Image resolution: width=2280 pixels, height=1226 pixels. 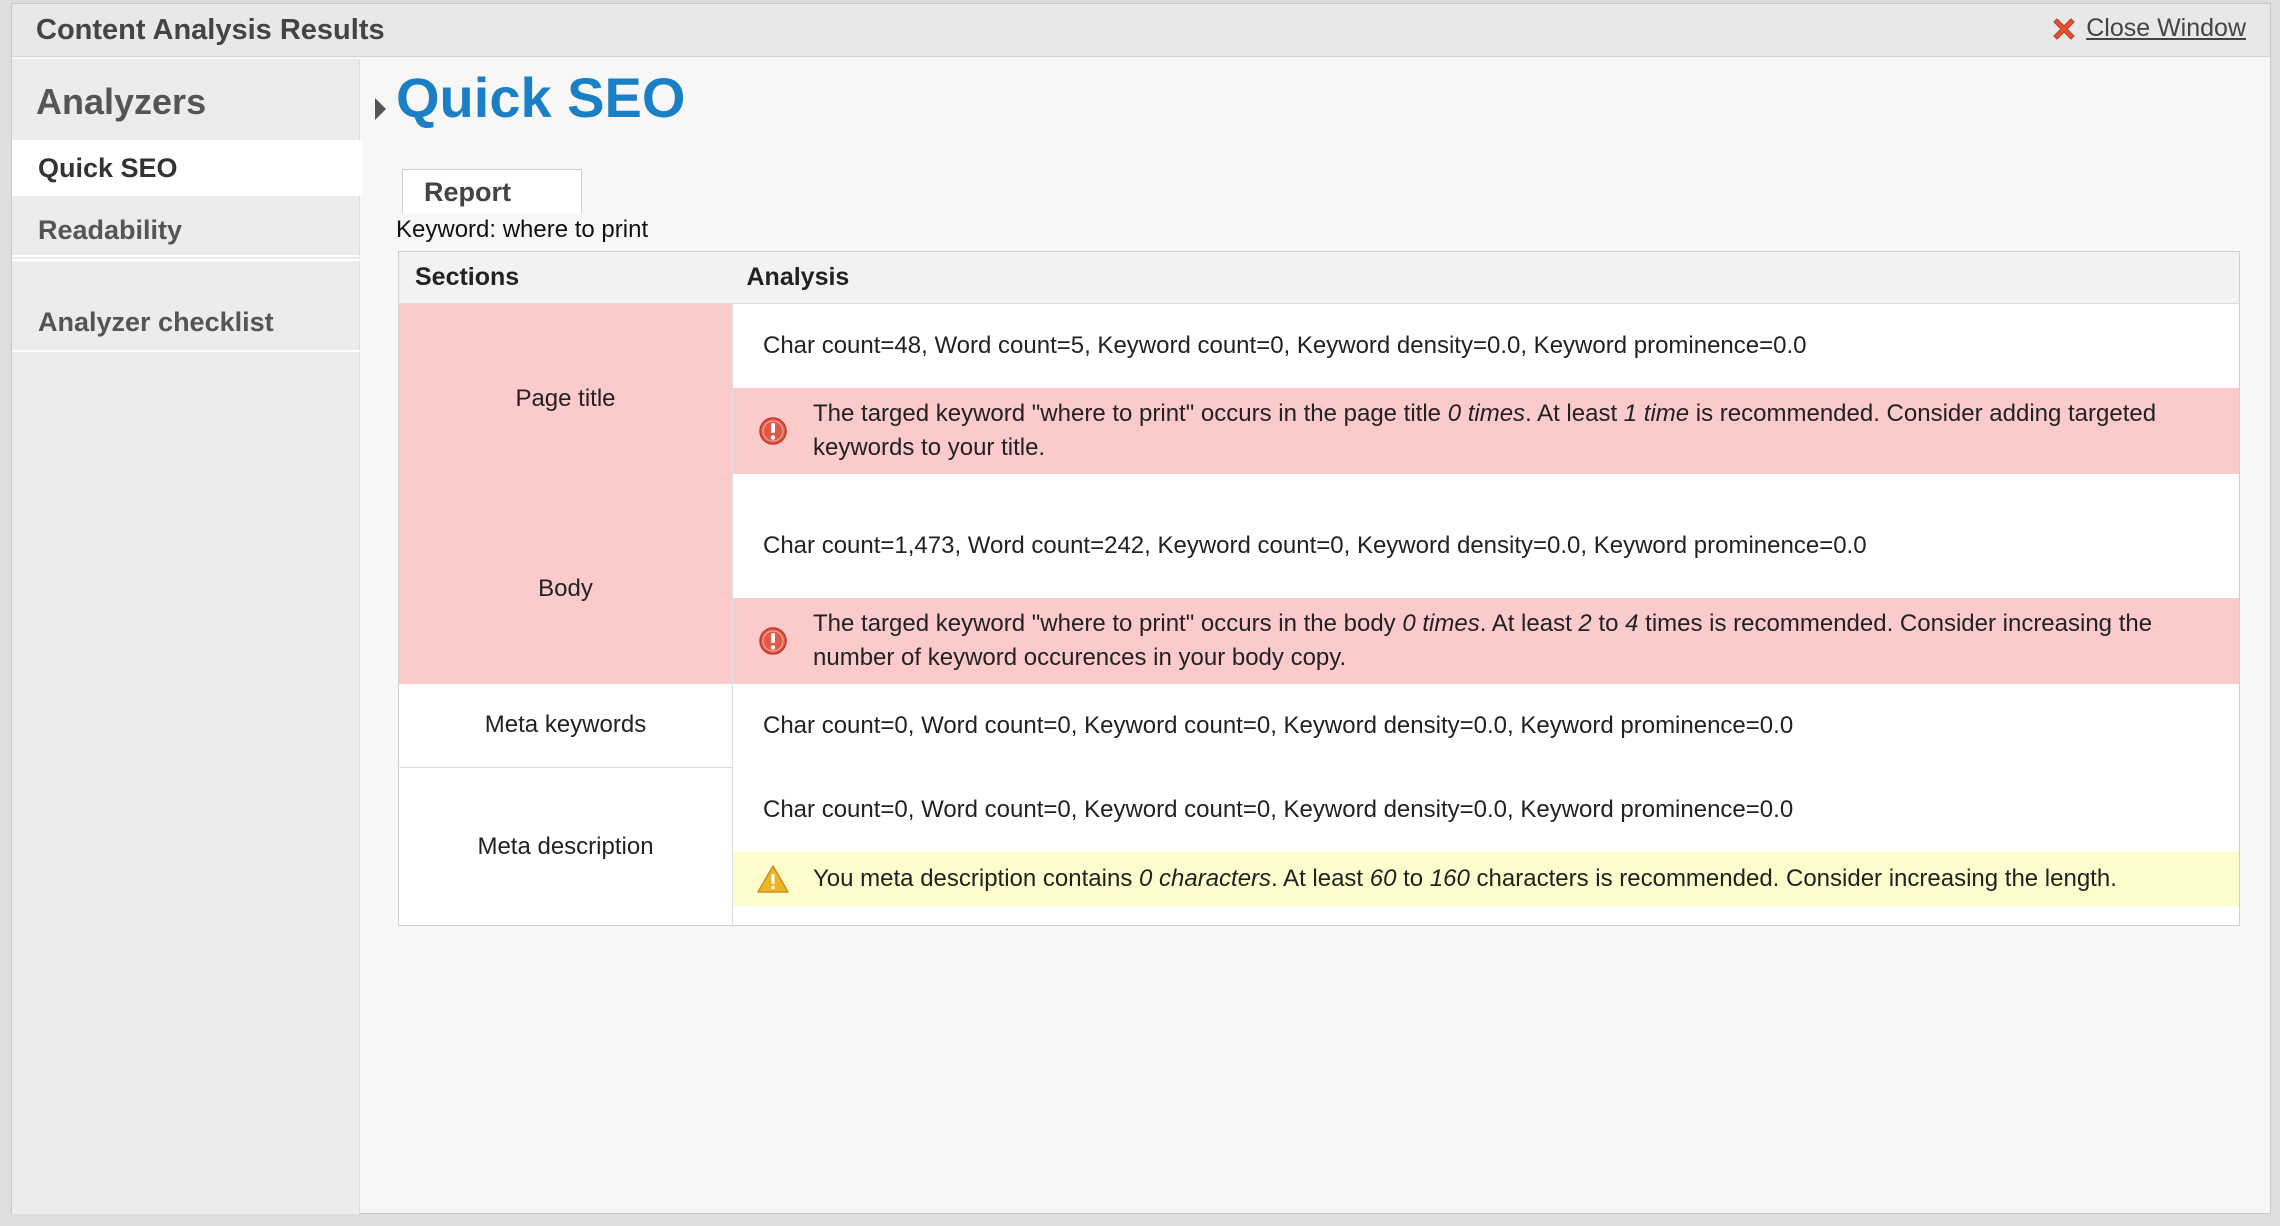 I want to click on sidebar-item-label: Quick SEO, so click(x=108, y=167).